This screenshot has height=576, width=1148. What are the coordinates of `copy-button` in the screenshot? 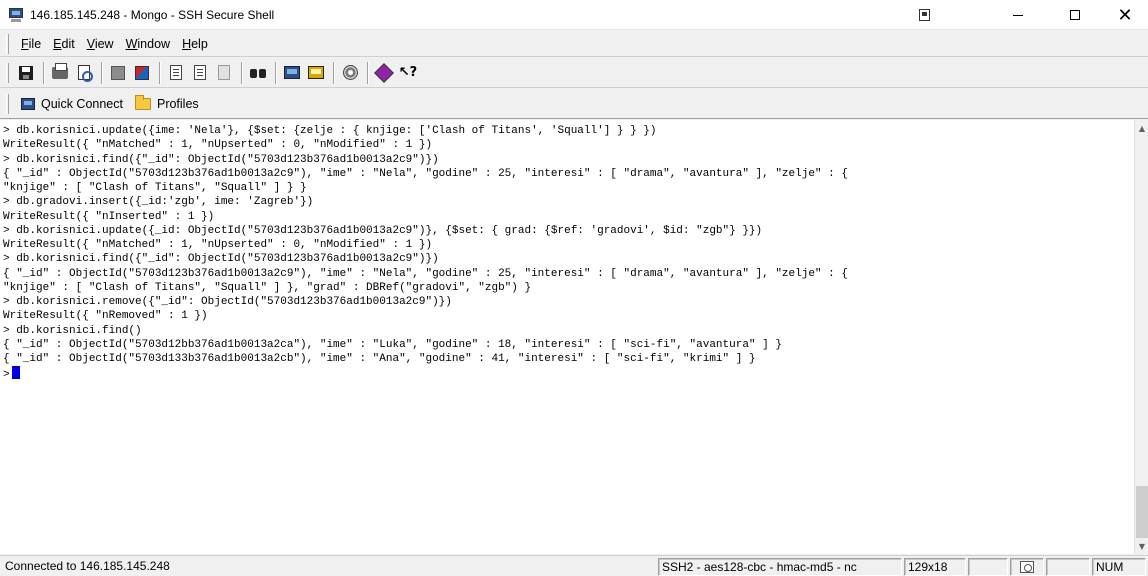 It's located at (176, 73).